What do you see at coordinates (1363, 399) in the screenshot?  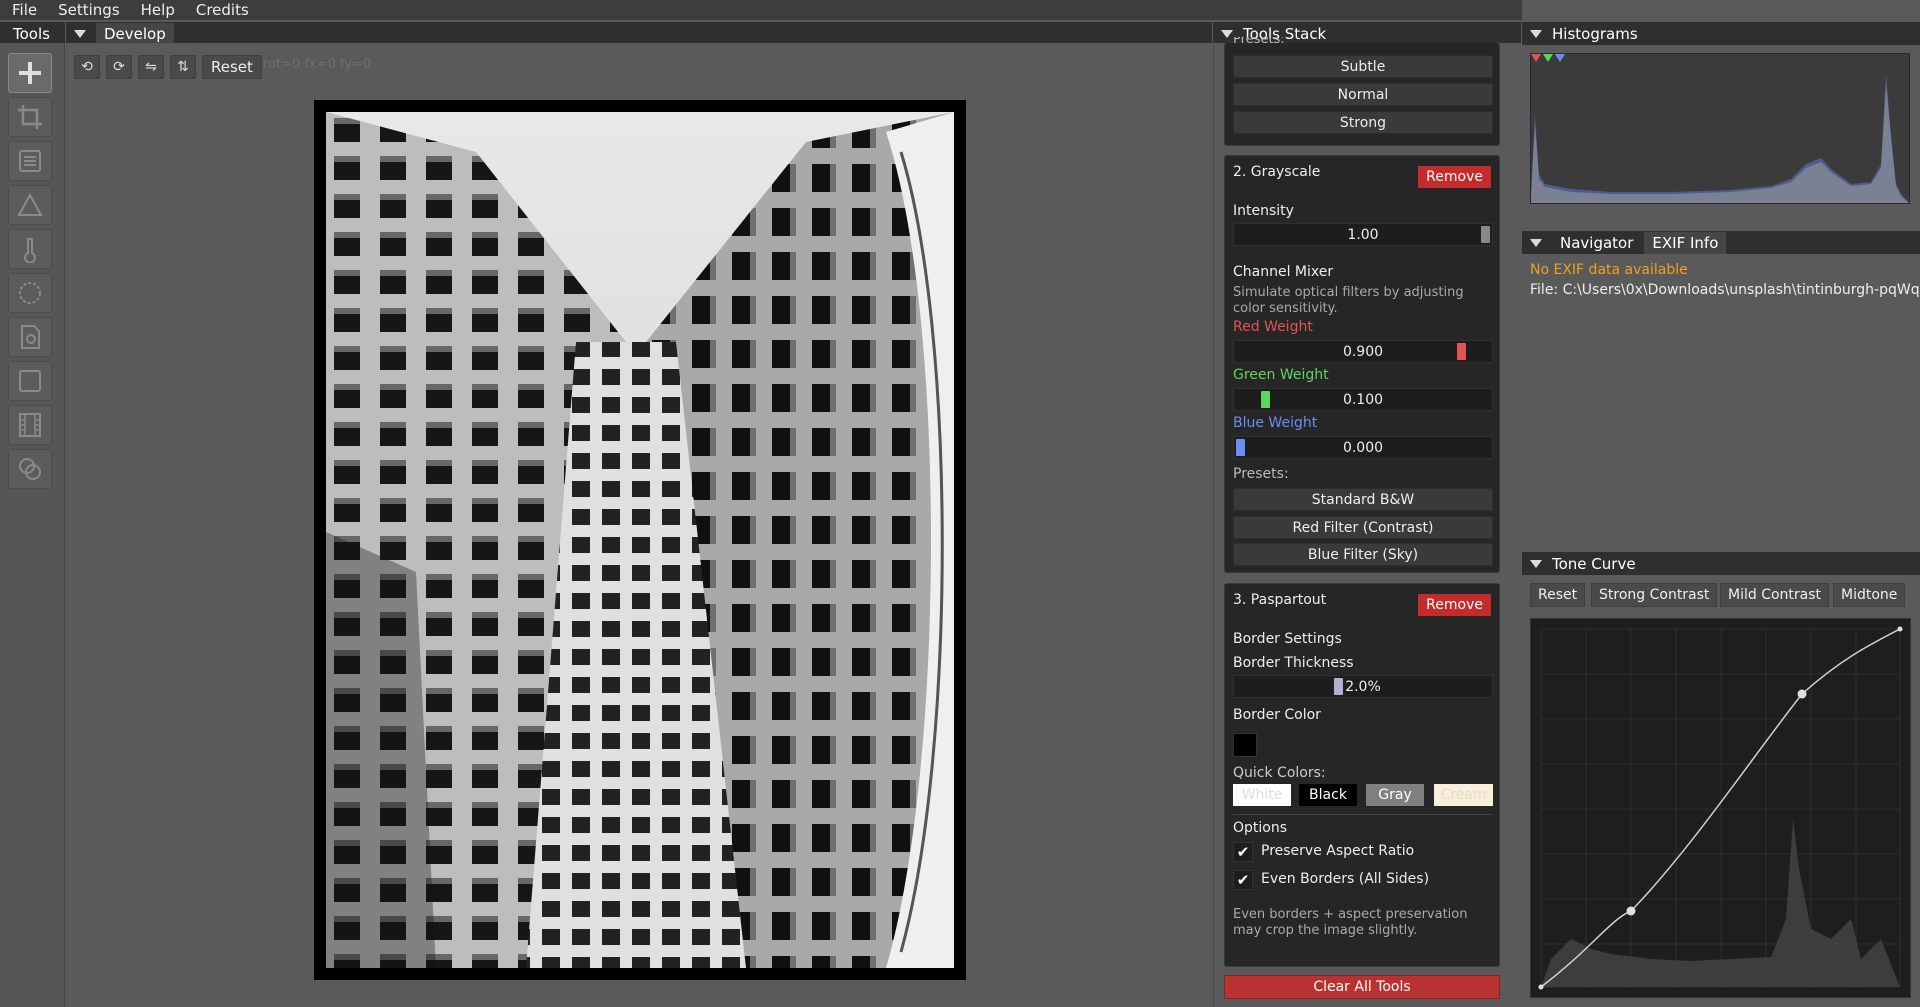 I see `green-weight-slider: 0.100` at bounding box center [1363, 399].